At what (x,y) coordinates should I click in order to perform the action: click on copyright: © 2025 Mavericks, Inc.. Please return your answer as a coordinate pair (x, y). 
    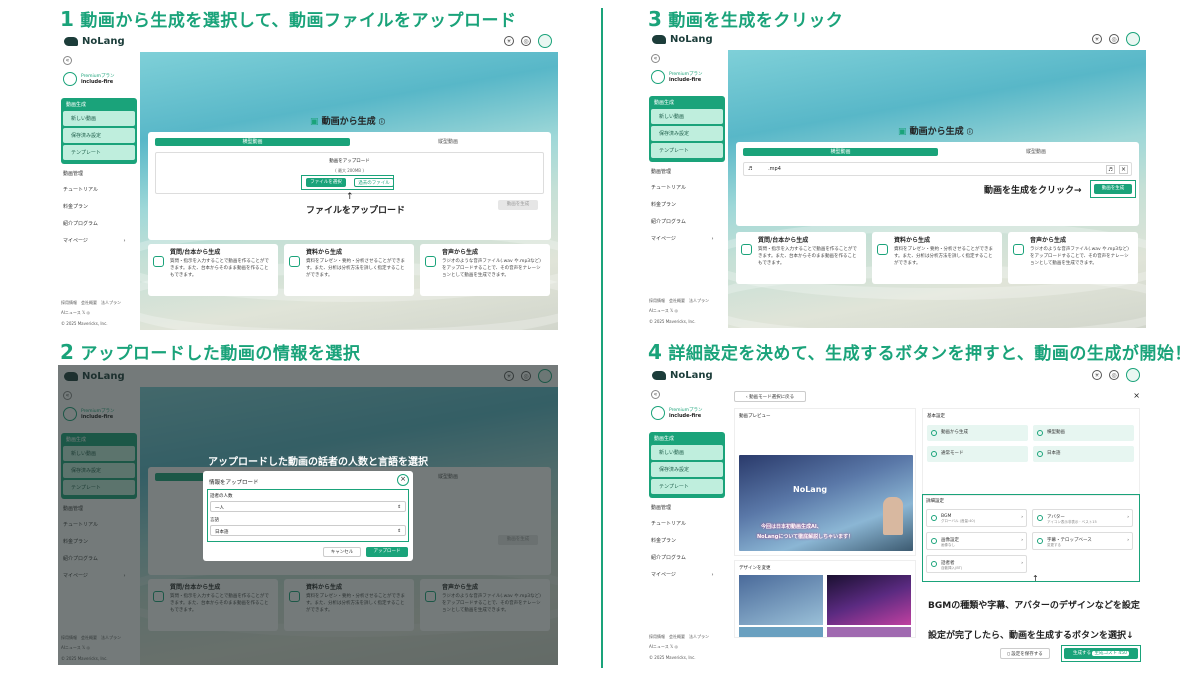
    Looking at the image, I should click on (672, 321).